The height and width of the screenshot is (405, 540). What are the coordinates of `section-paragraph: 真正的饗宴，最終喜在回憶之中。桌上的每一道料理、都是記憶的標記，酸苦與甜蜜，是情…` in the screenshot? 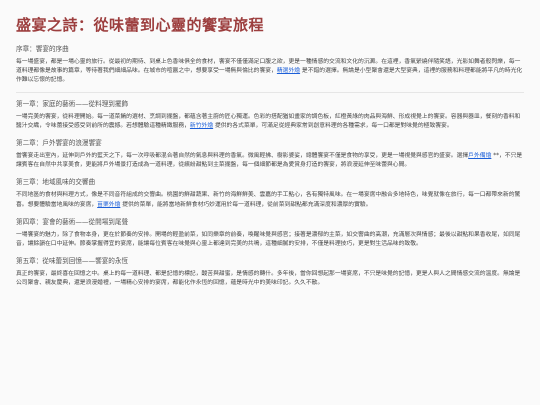 It's located at (270, 279).